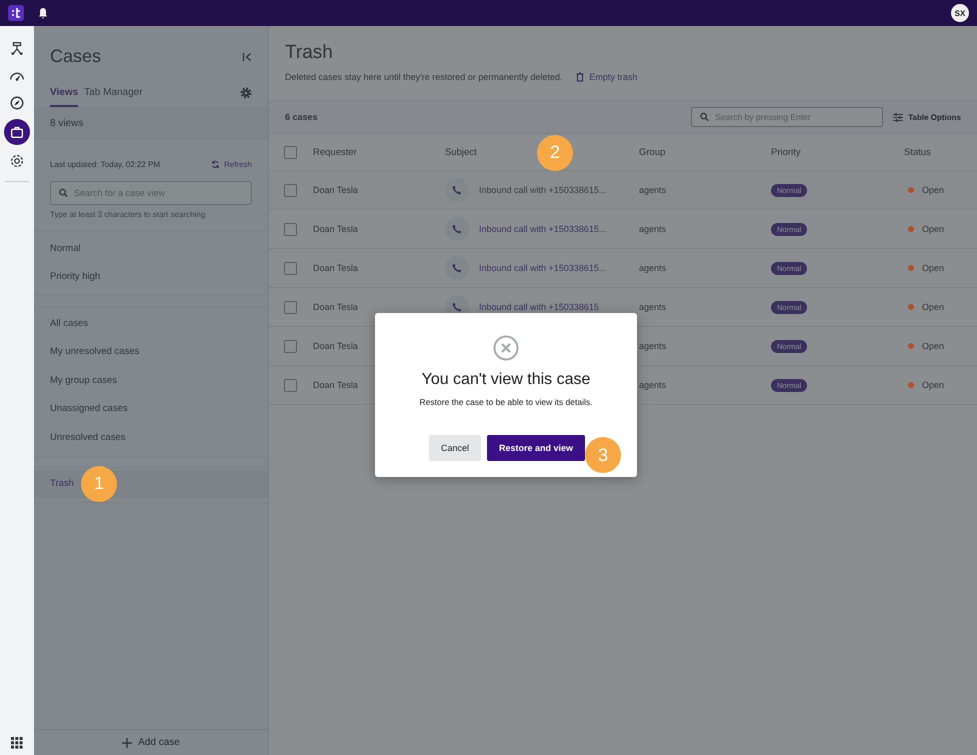 The image size is (977, 755). I want to click on workflow-icon, so click(17, 49).